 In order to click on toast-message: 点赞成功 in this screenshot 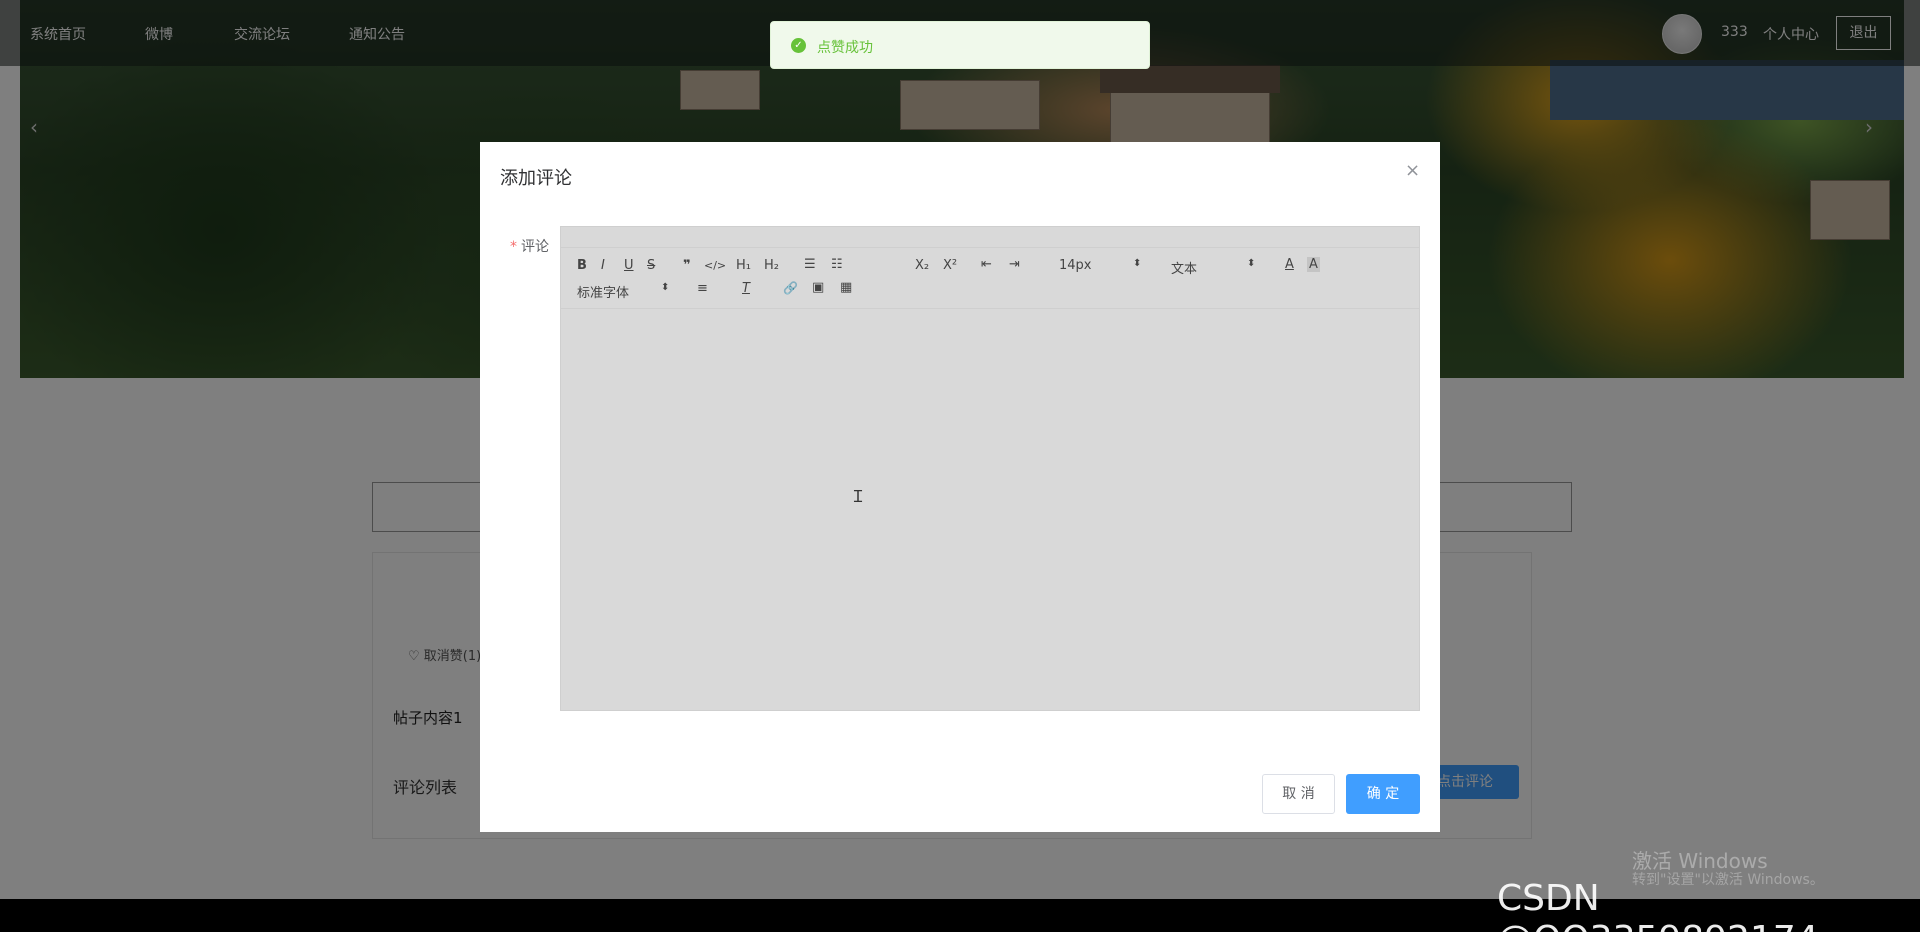, I will do `click(845, 48)`.